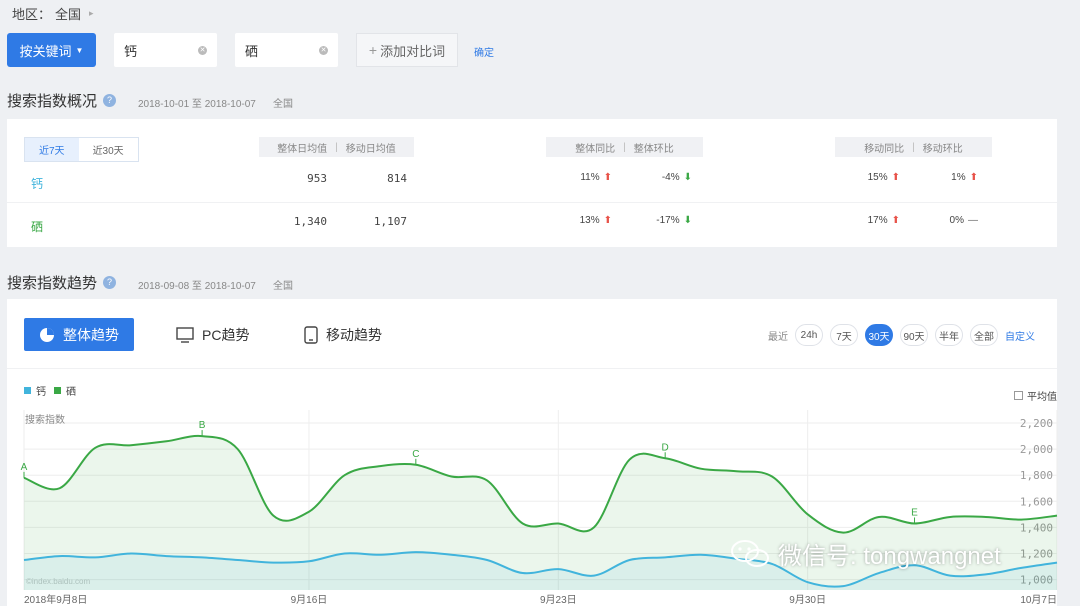 This screenshot has width=1080, height=606. What do you see at coordinates (343, 334) in the screenshot?
I see `tab-mobile-trend: 移动趋势` at bounding box center [343, 334].